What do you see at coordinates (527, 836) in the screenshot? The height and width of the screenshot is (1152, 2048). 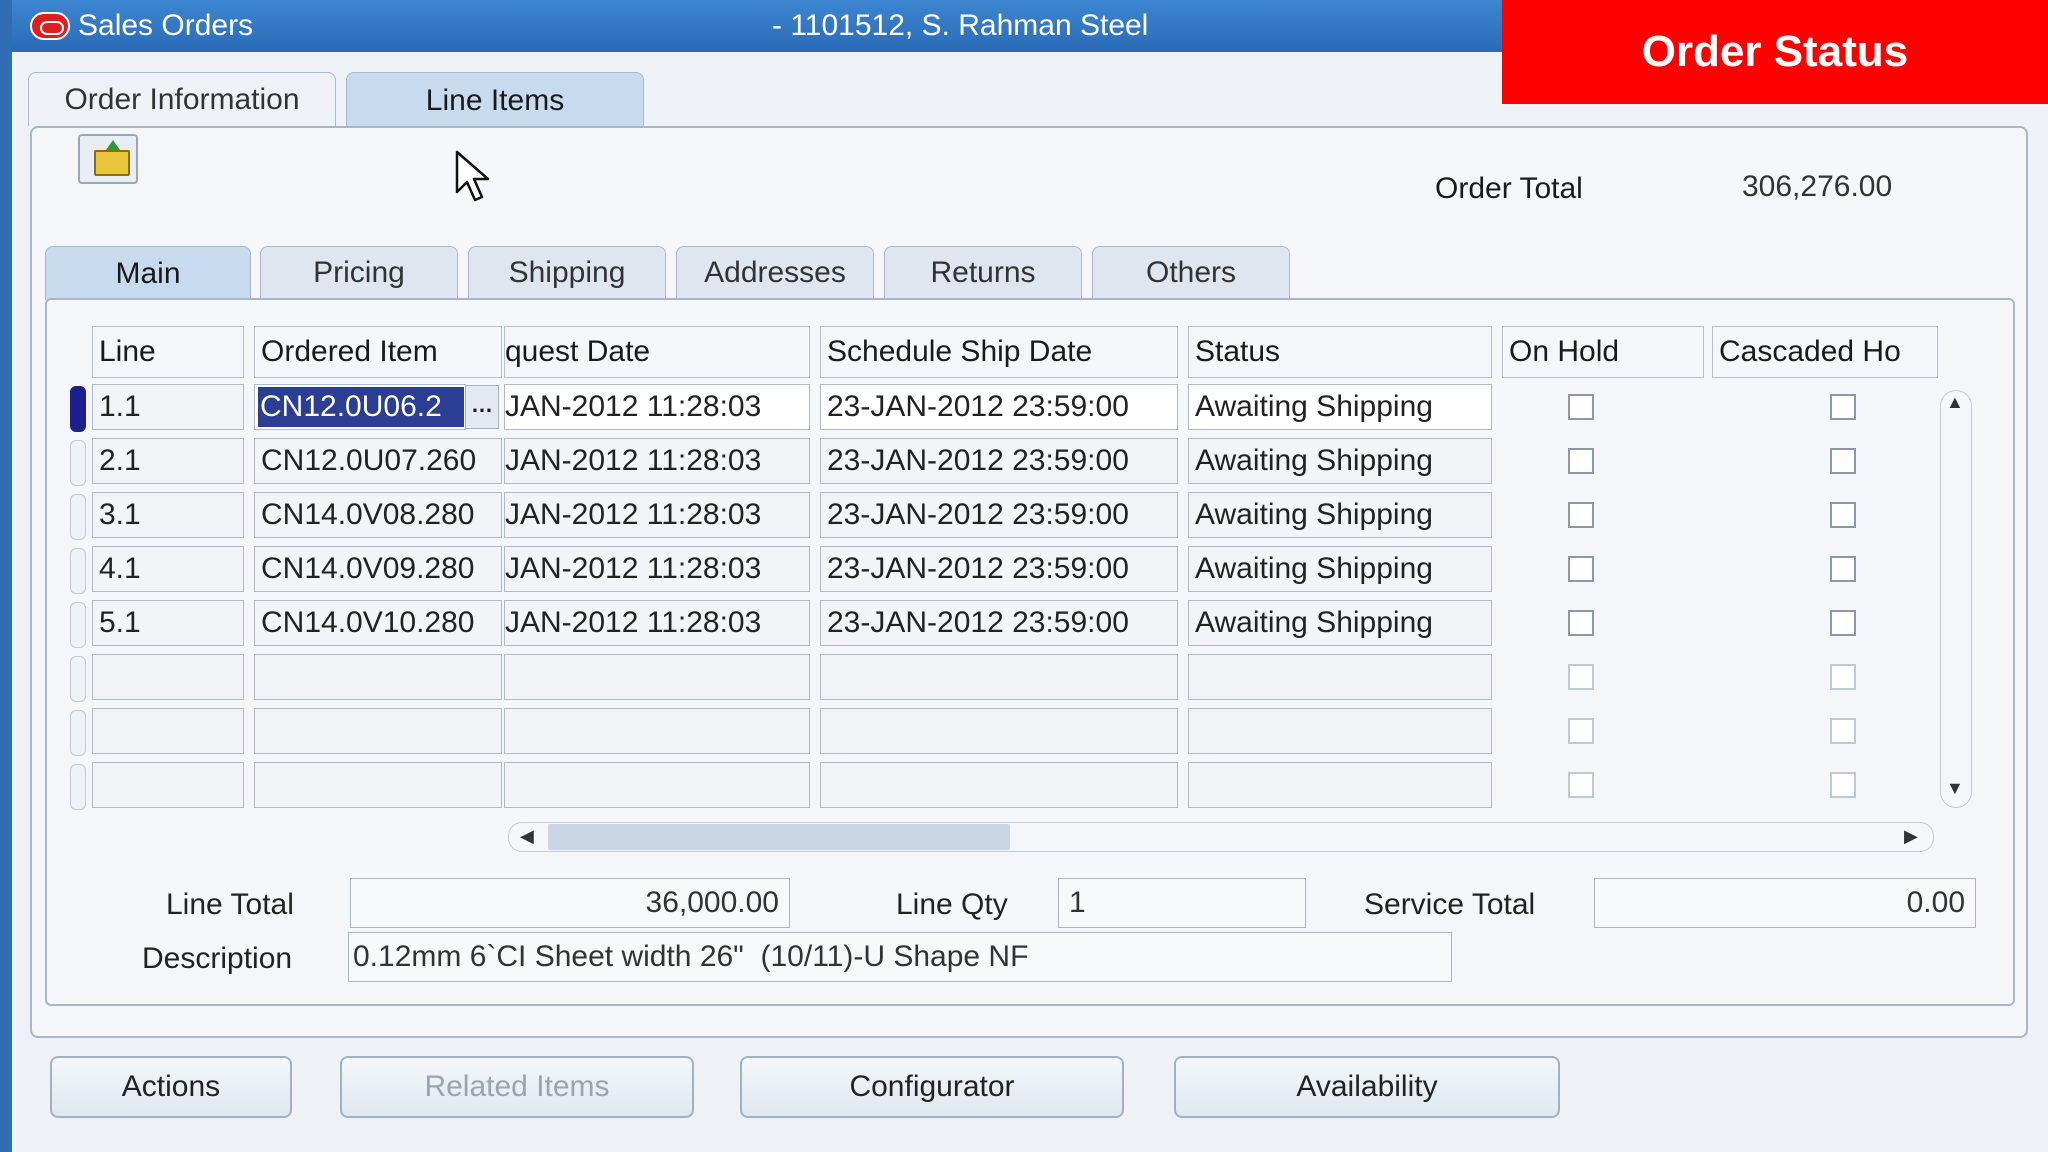 I see `scroll-left-arrow-icon: ◀` at bounding box center [527, 836].